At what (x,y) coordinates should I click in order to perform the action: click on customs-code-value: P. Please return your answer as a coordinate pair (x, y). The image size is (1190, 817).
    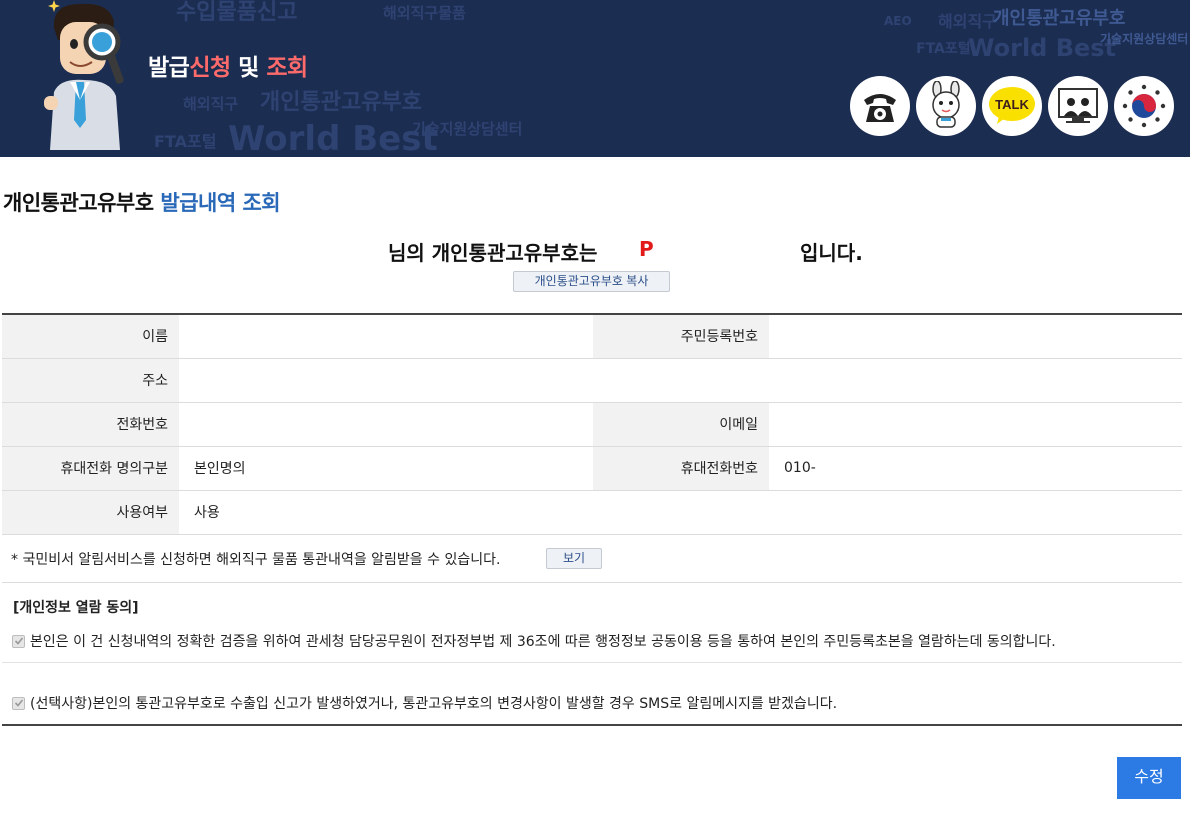
    Looking at the image, I should click on (646, 249).